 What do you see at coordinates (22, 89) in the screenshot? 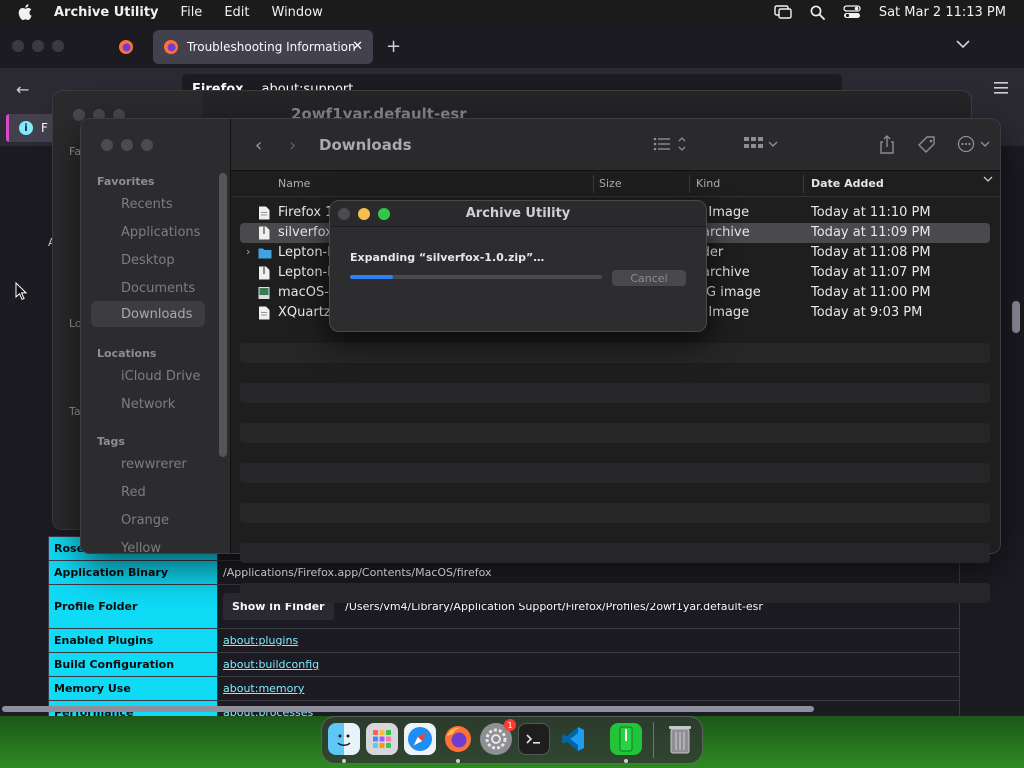
I see `back-arrow-icon: ←` at bounding box center [22, 89].